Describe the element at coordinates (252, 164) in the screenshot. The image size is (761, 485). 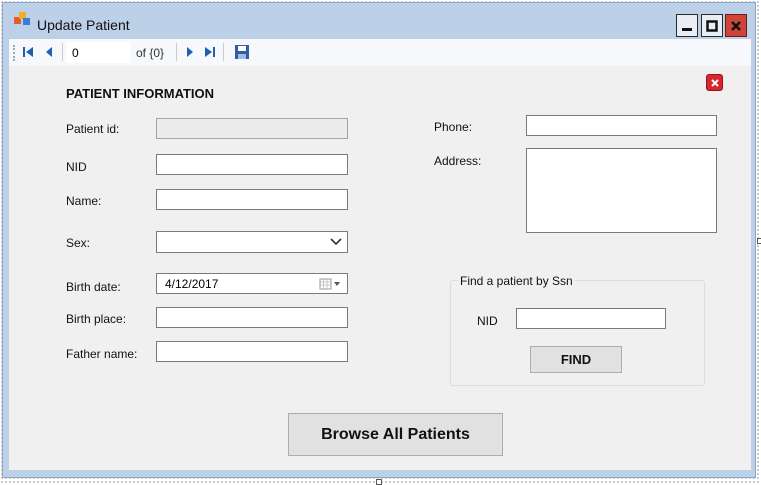
I see `nid-field` at that location.